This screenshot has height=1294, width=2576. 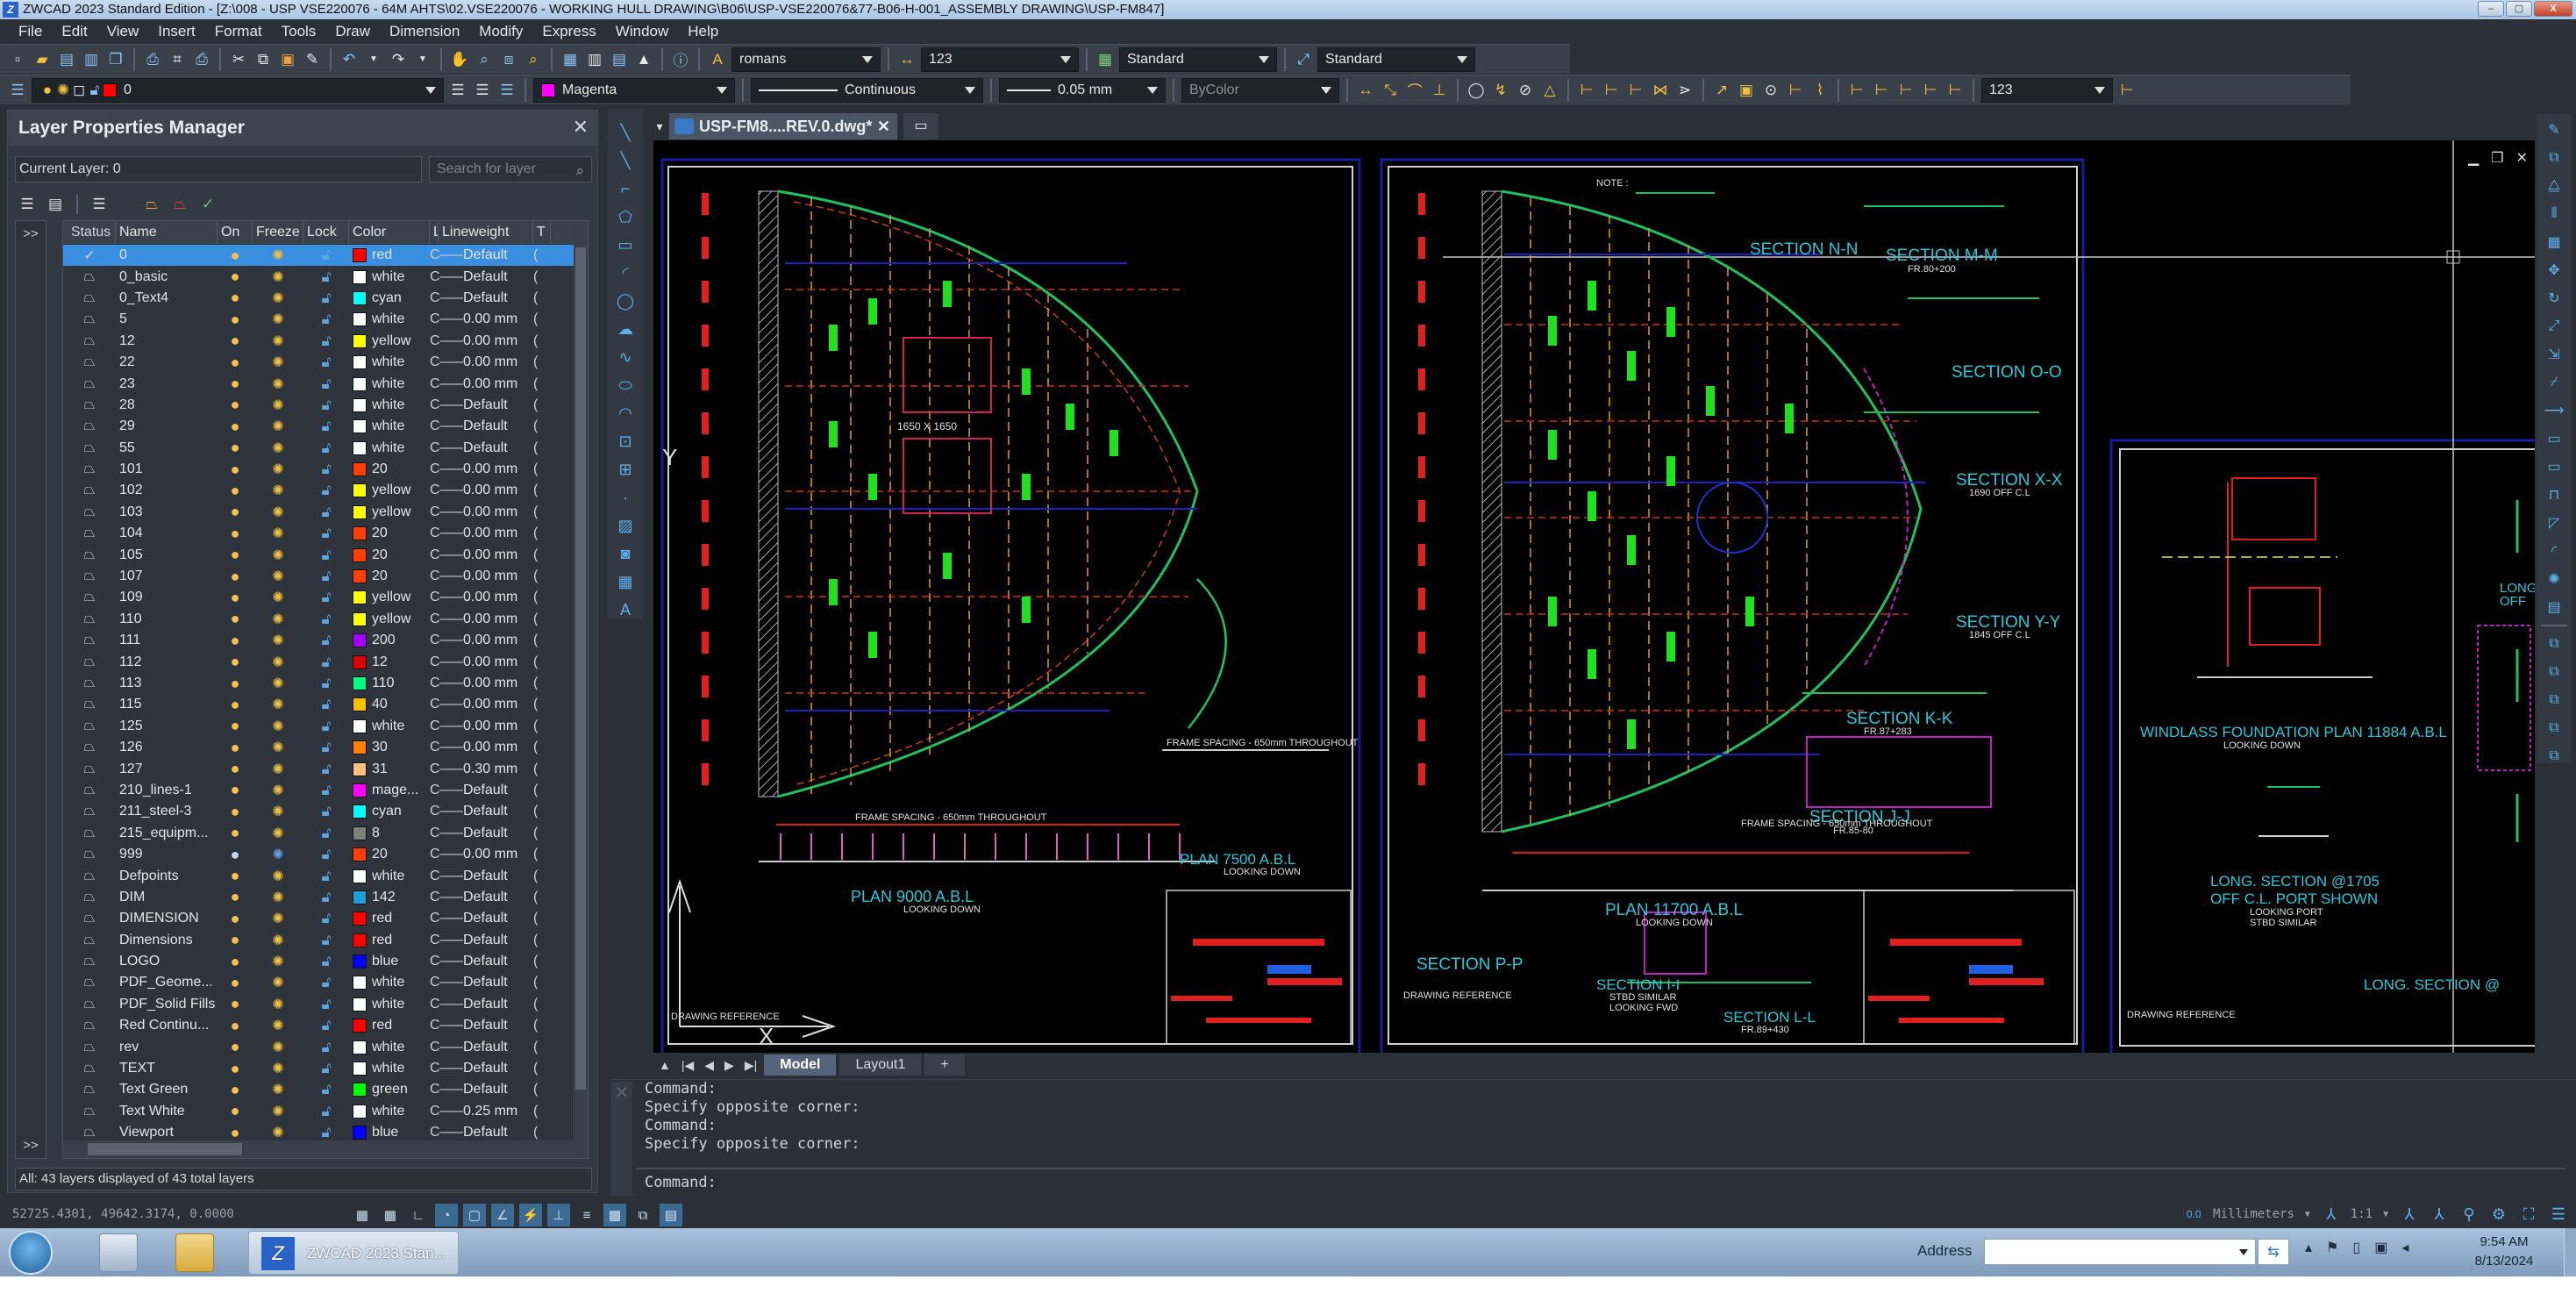 I want to click on system-clock: 9:54 AM 8/13/2024, so click(x=2504, y=1252).